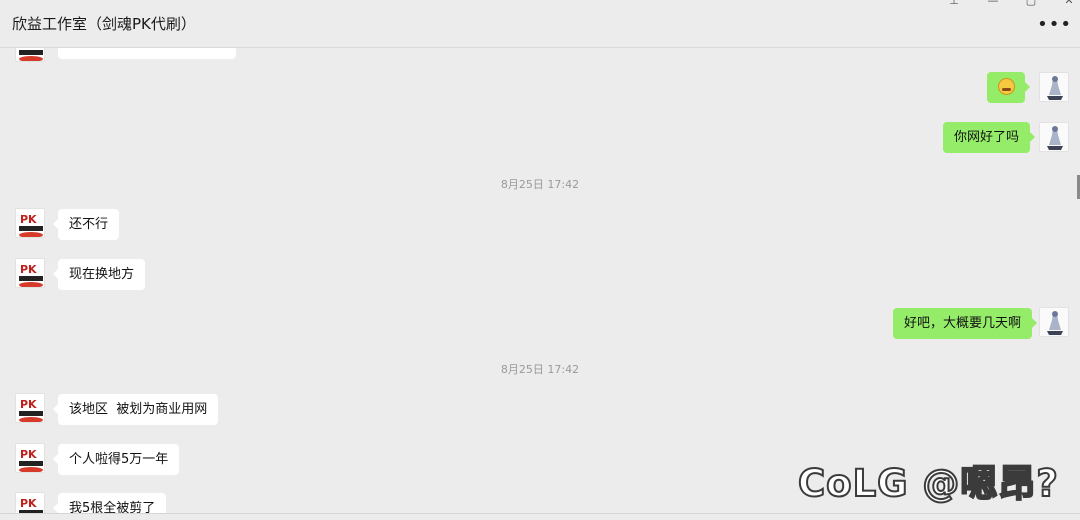 The height and width of the screenshot is (520, 1080). Describe the element at coordinates (1054, 25) in the screenshot. I see `more-options-icon: •••` at that location.